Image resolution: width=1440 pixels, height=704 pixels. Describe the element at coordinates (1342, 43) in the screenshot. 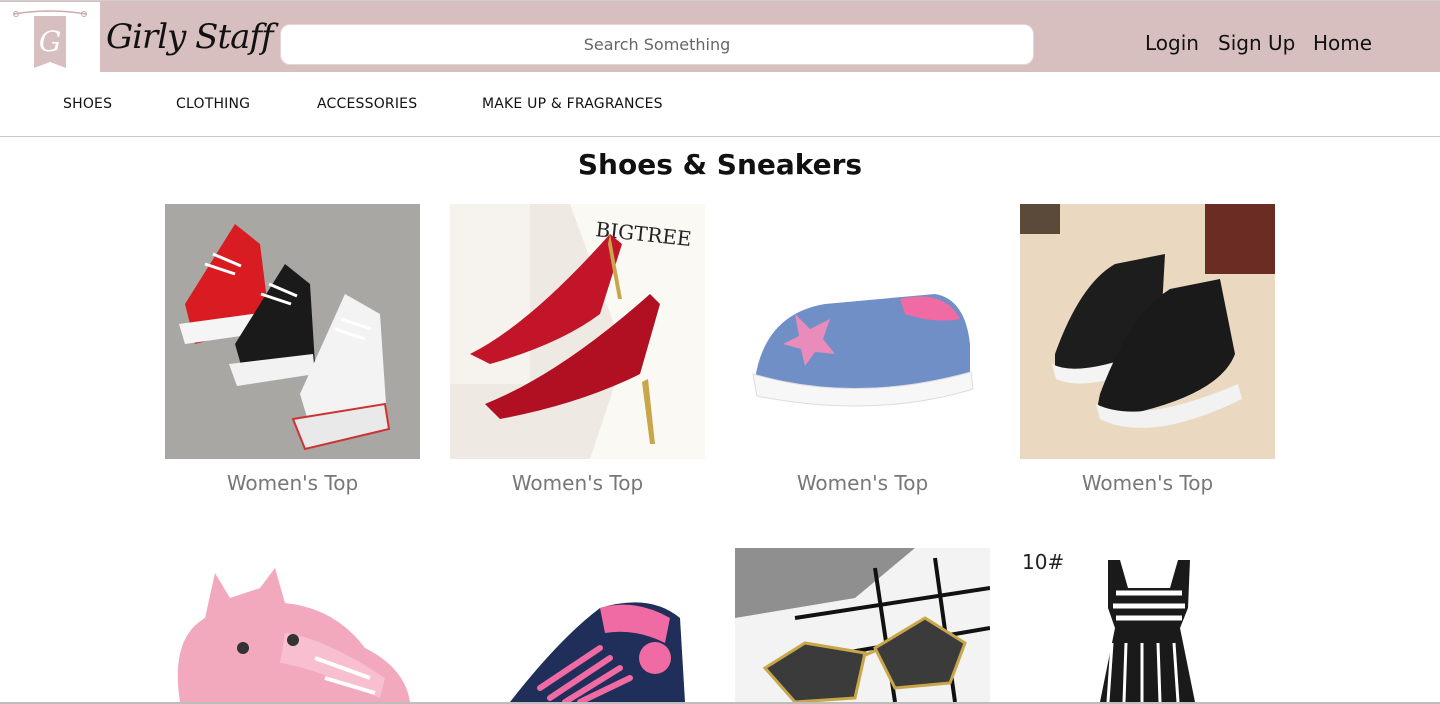

I see `home-link: Home` at that location.